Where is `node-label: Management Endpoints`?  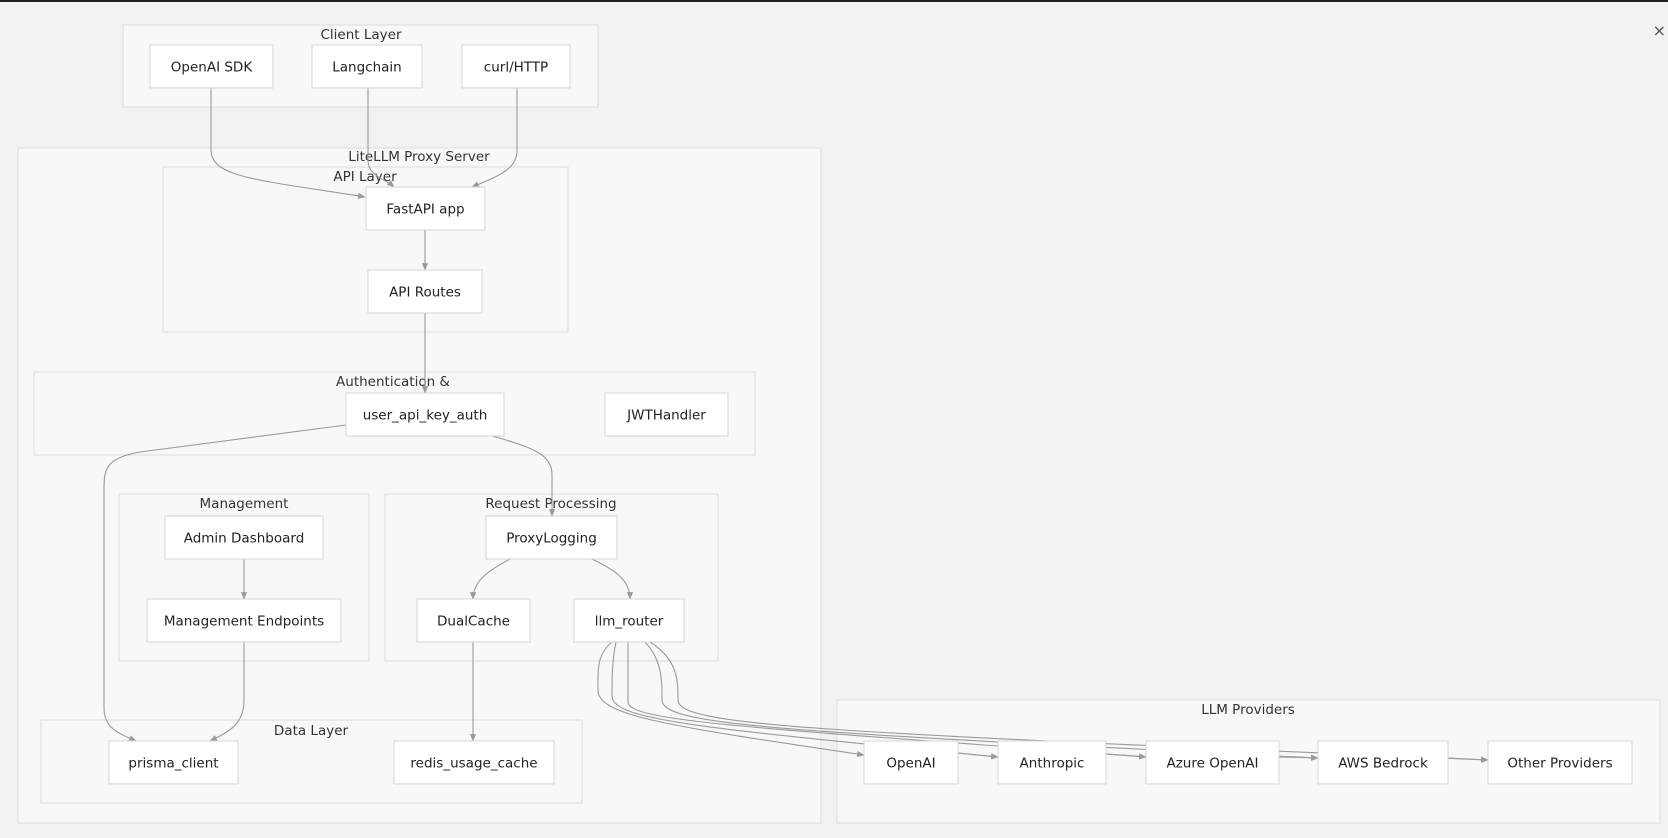 node-label: Management Endpoints is located at coordinates (244, 622).